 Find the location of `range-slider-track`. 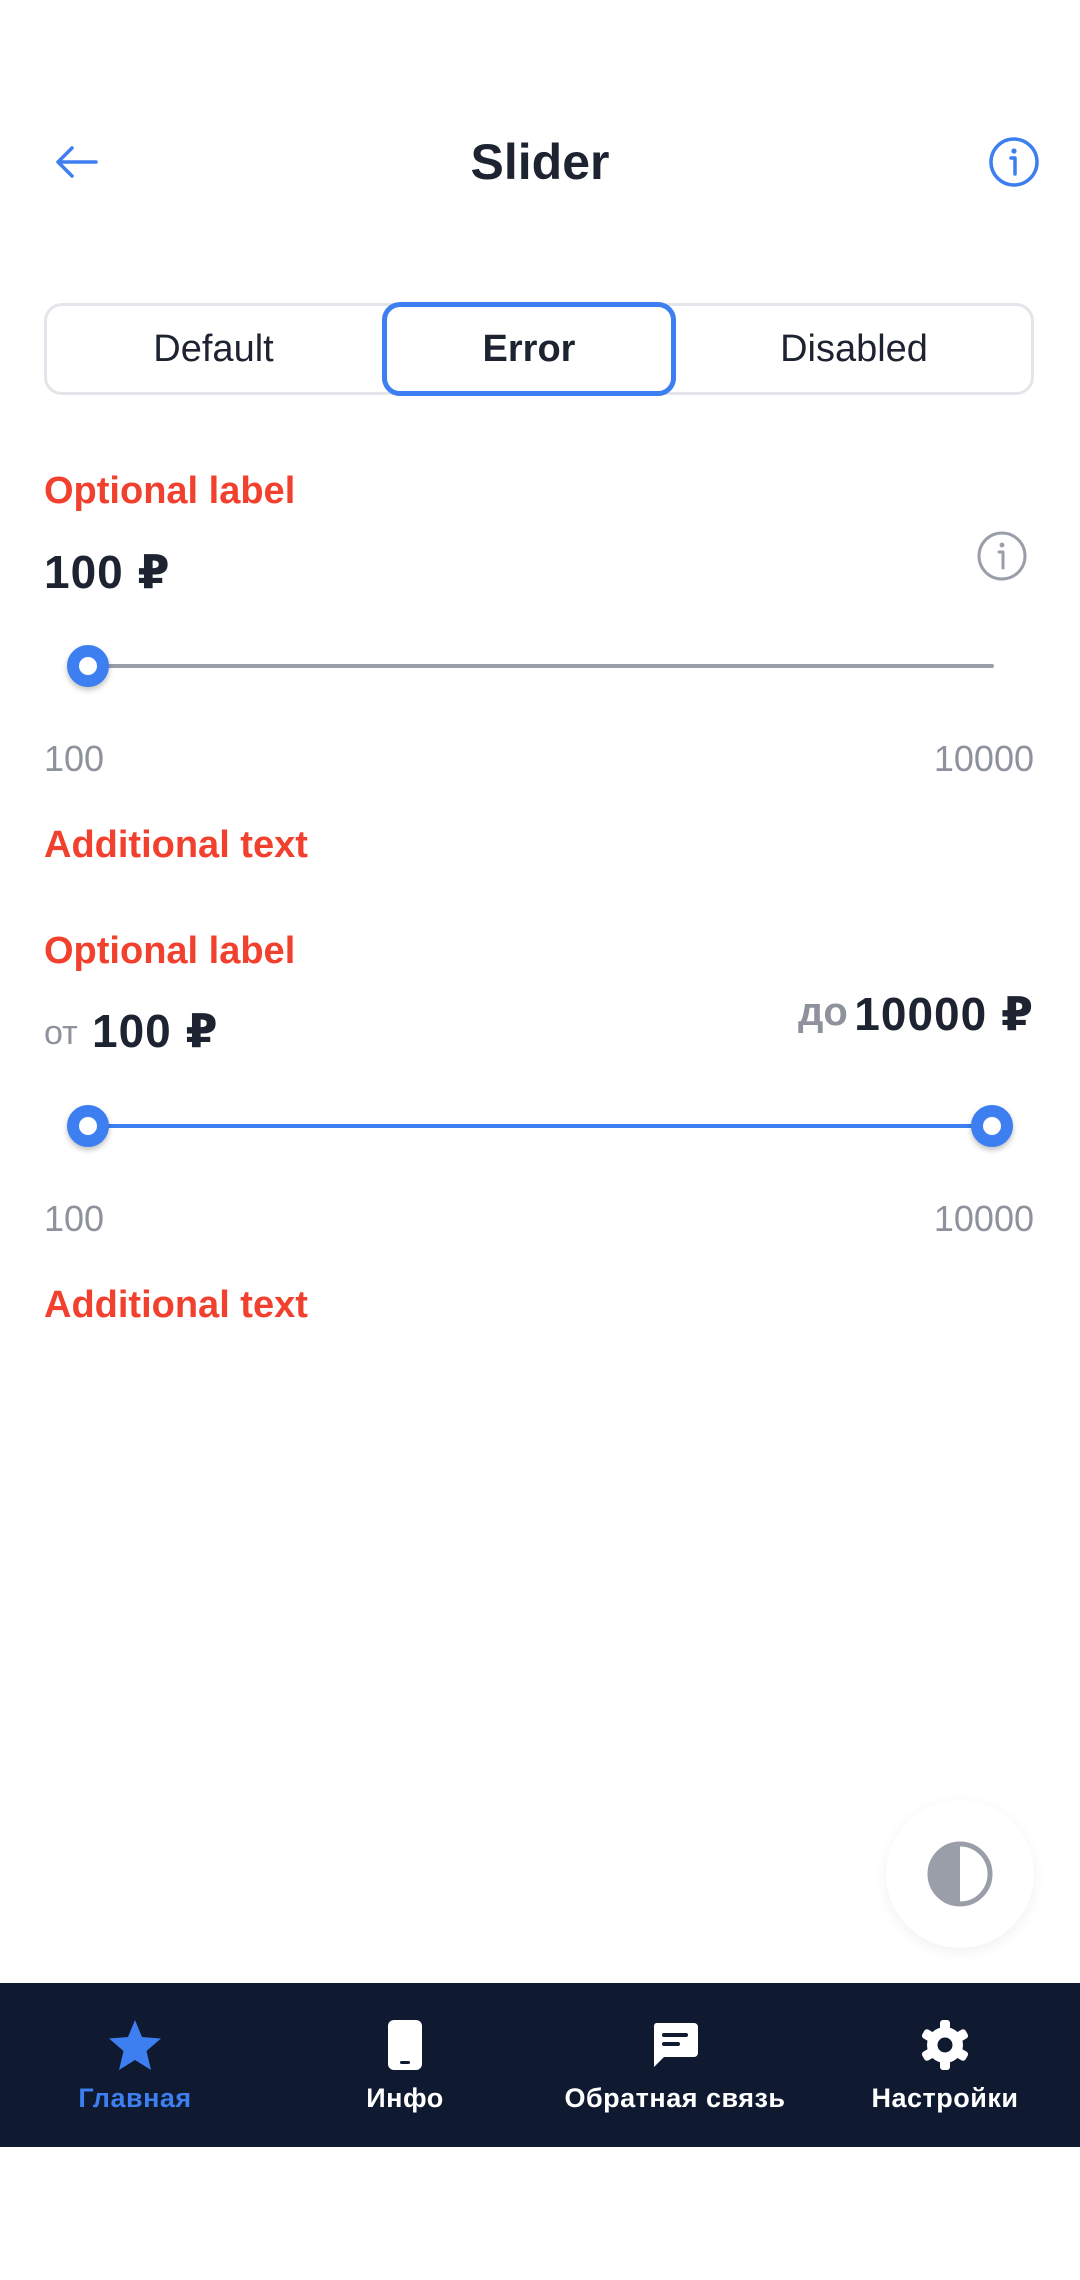

range-slider-track is located at coordinates (541, 1126).